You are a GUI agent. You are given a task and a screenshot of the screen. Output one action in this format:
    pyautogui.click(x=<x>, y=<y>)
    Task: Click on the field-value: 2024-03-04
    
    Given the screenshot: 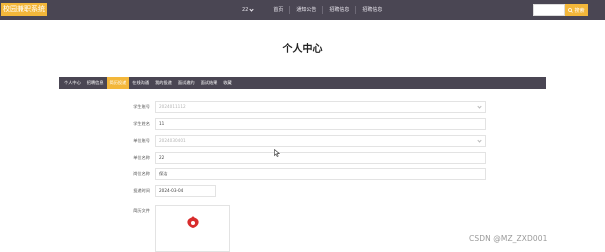 What is the action you would take?
    pyautogui.click(x=171, y=190)
    